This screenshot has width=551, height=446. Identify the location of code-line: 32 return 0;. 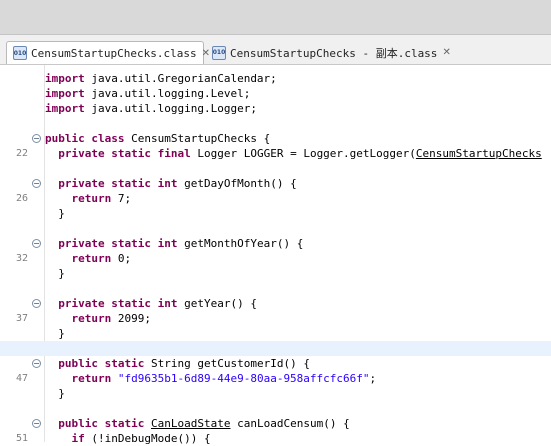
(275, 258).